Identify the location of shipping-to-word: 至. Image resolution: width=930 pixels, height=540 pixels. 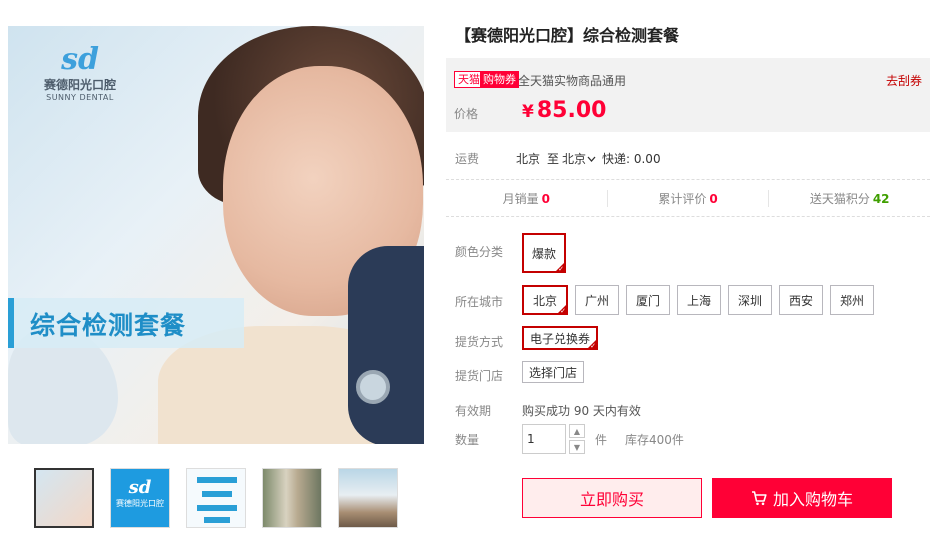
(553, 159).